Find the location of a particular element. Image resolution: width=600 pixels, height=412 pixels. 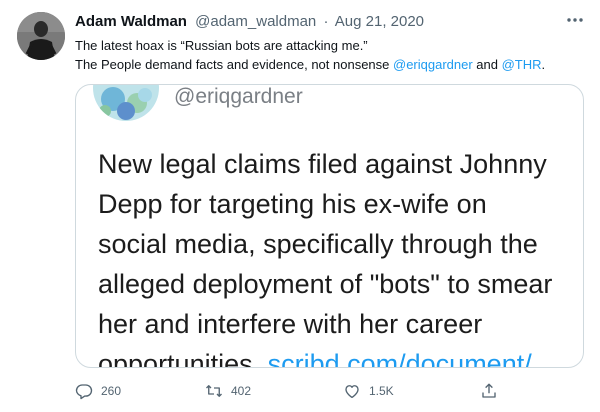

media-handle: @eriqgardner is located at coordinates (238, 96).